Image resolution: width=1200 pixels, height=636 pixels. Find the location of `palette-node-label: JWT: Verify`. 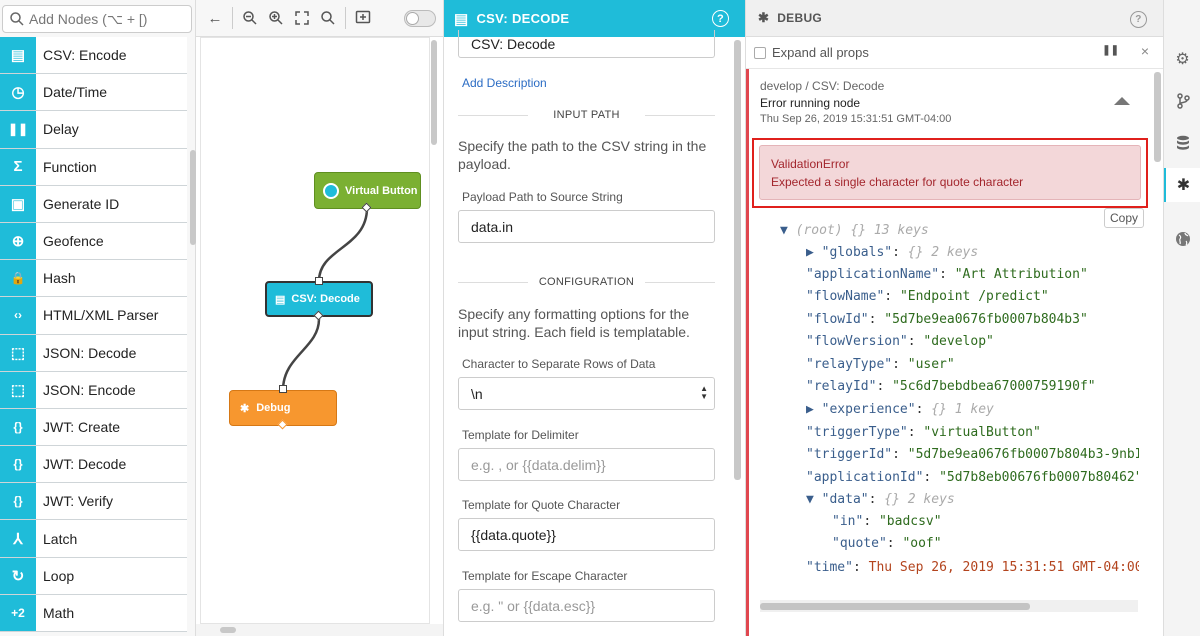

palette-node-label: JWT: Verify is located at coordinates (78, 501).